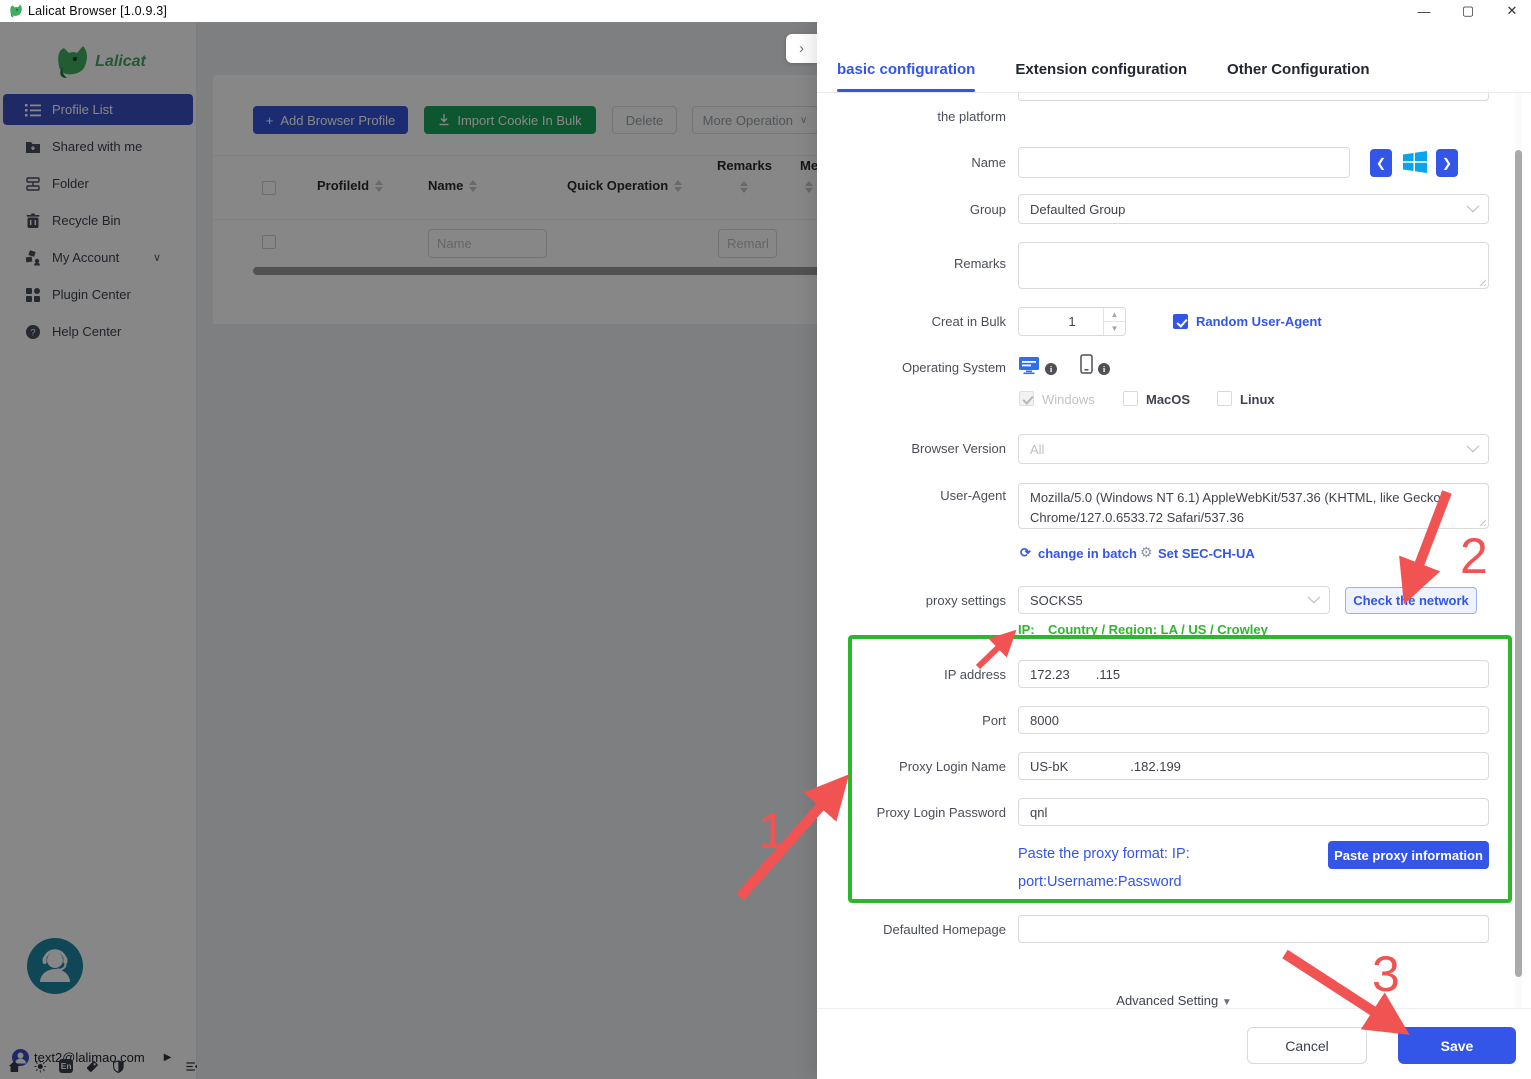 The height and width of the screenshot is (1079, 1531). What do you see at coordinates (1298, 69) in the screenshot?
I see `tab-other-configuration: Other Configuration` at bounding box center [1298, 69].